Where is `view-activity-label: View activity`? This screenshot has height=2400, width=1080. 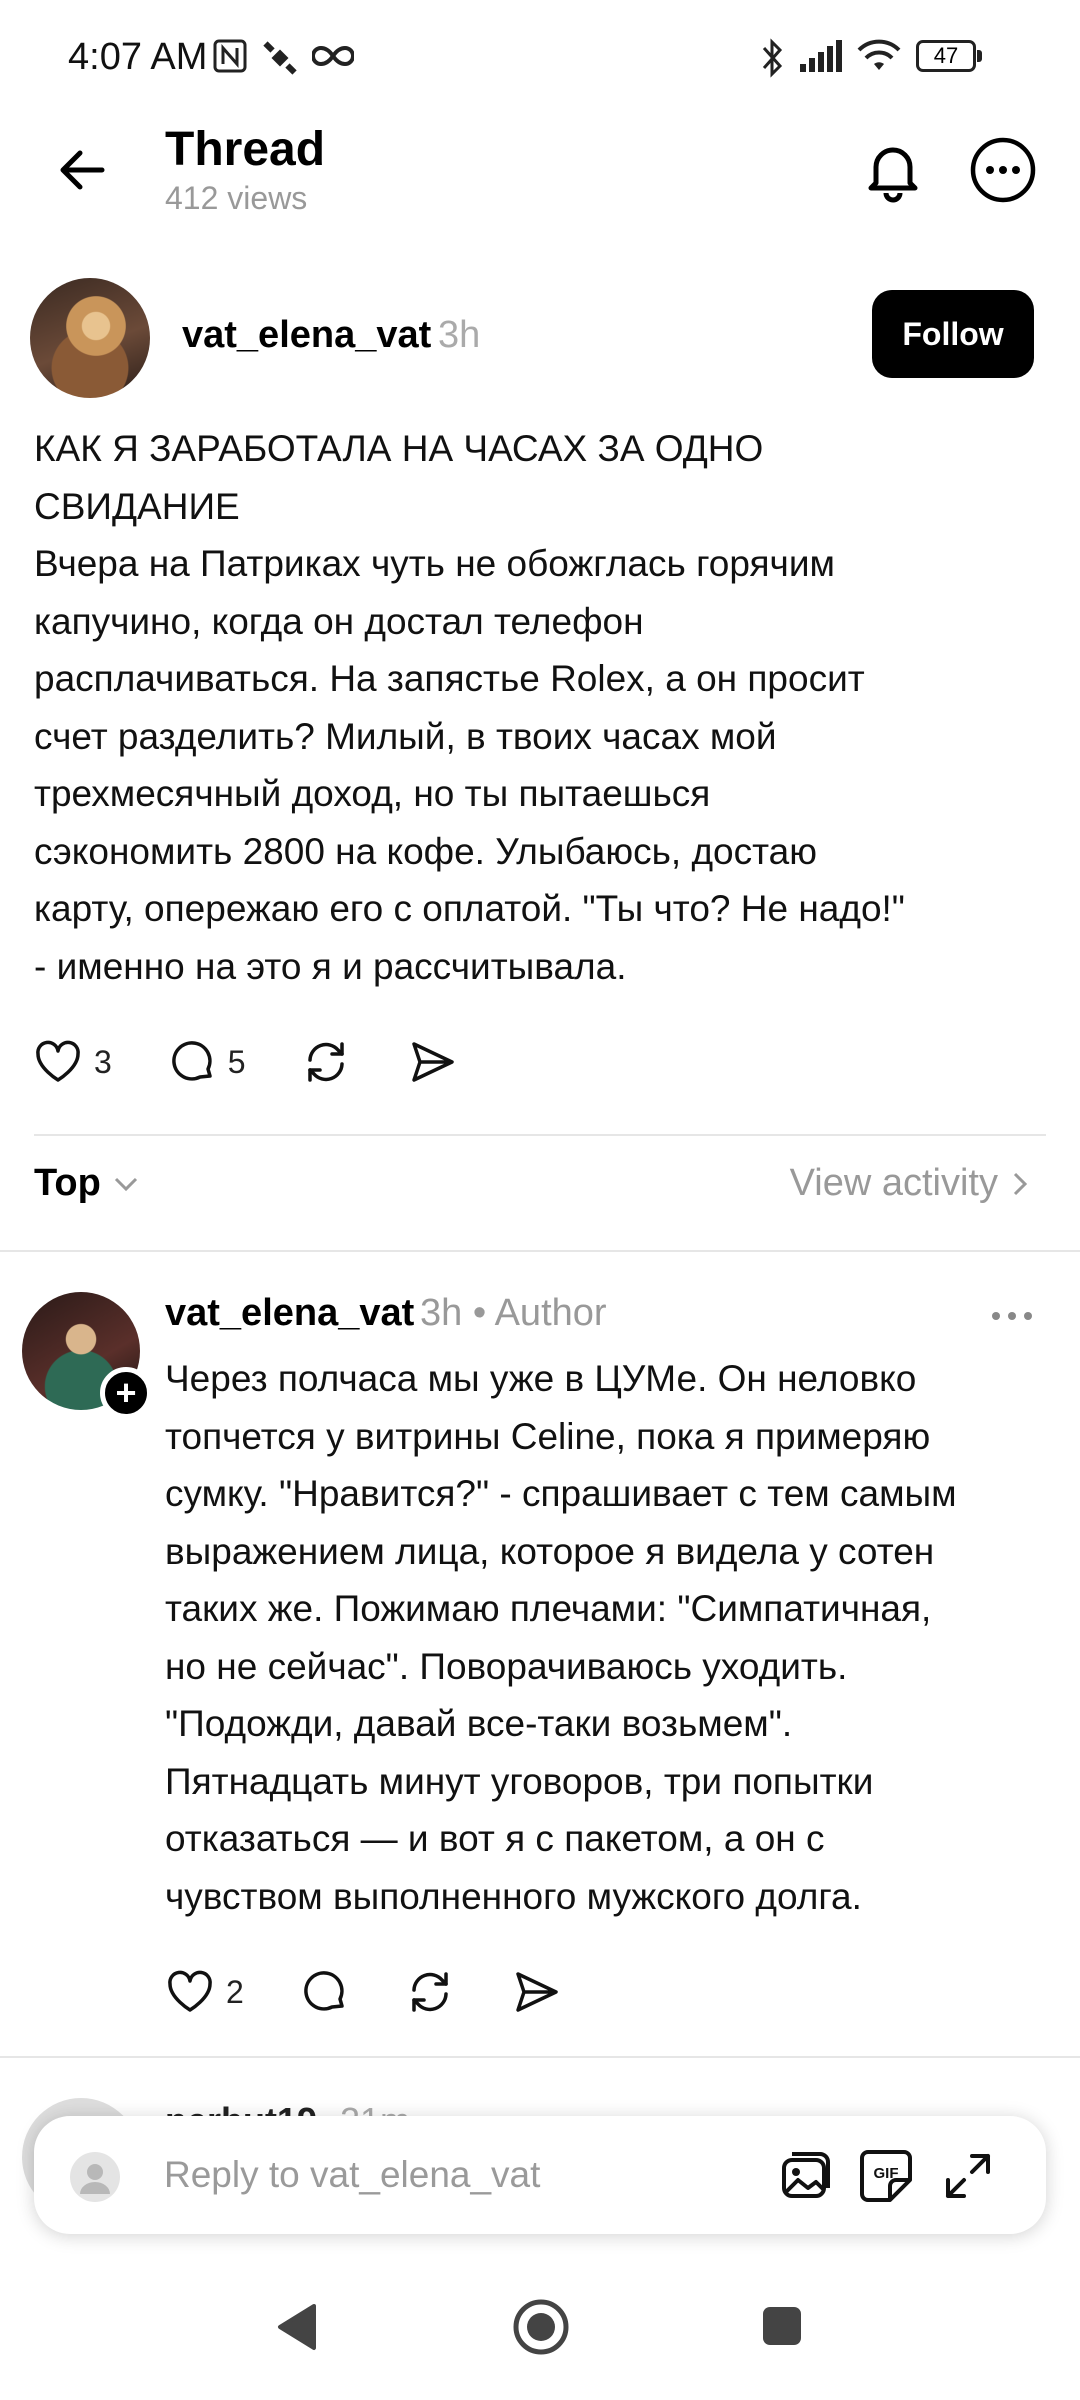
view-activity-label: View activity is located at coordinates (893, 1183).